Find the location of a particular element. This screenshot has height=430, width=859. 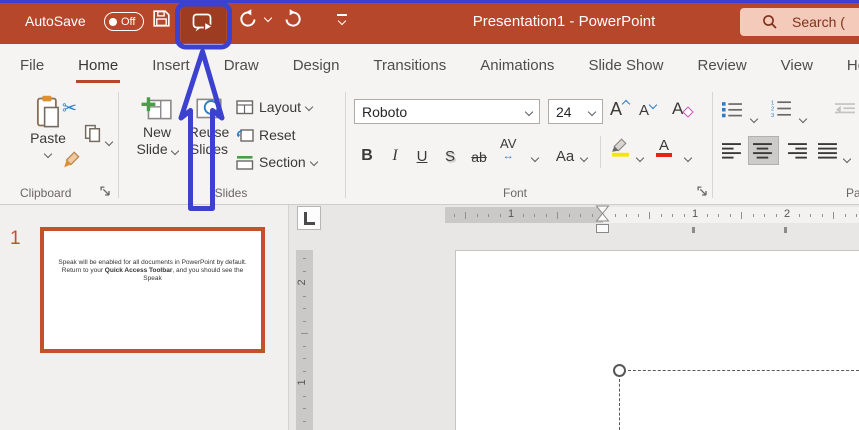

save-button is located at coordinates (161, 18).